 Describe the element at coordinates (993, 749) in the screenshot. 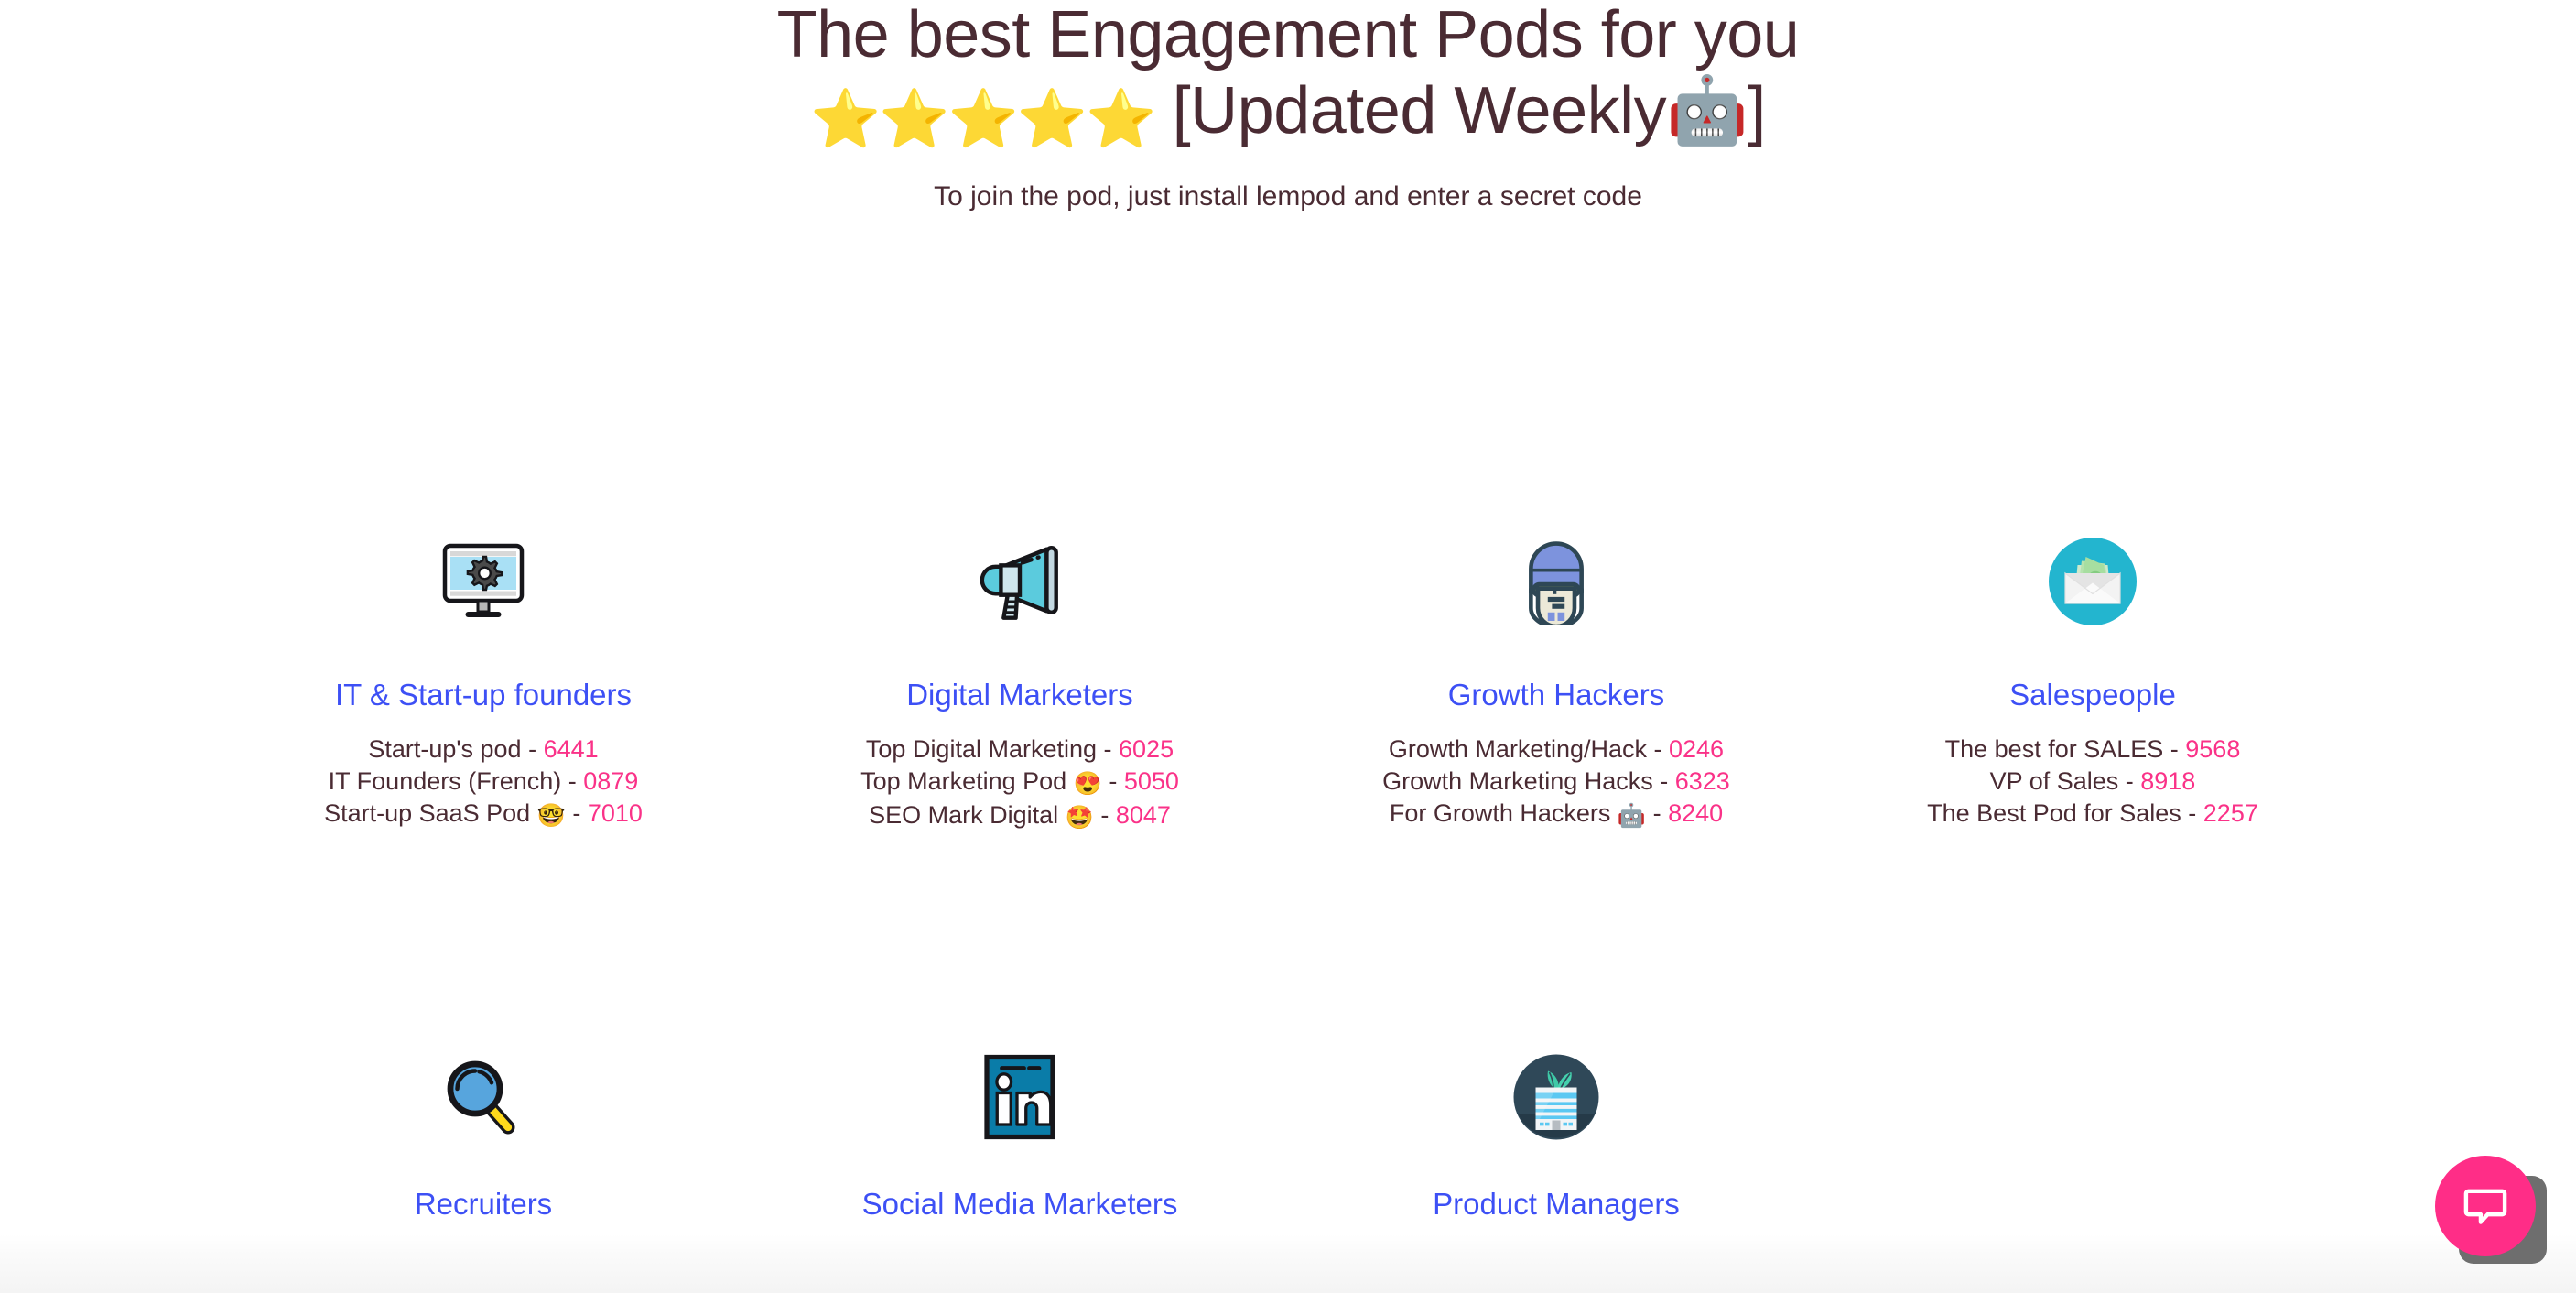

I see `pod-label: Top Digital Marketing -` at that location.